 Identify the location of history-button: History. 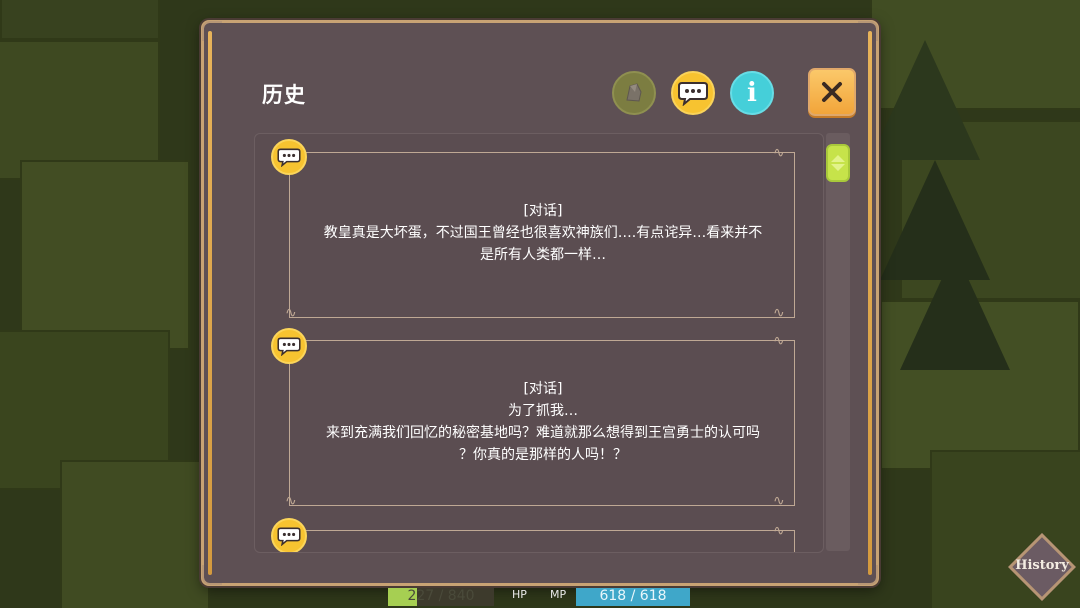
(1042, 567).